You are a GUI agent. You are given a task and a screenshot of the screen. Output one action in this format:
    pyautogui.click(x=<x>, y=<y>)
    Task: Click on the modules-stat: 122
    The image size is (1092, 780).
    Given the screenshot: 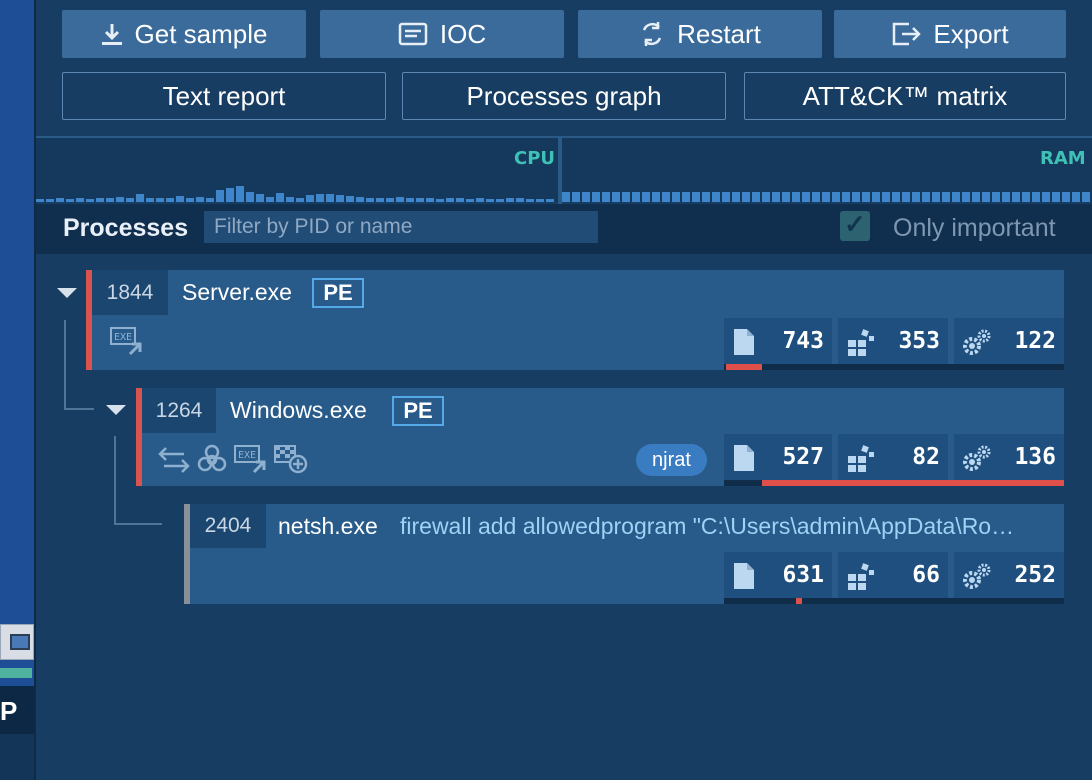 What is the action you would take?
    pyautogui.click(x=1009, y=342)
    